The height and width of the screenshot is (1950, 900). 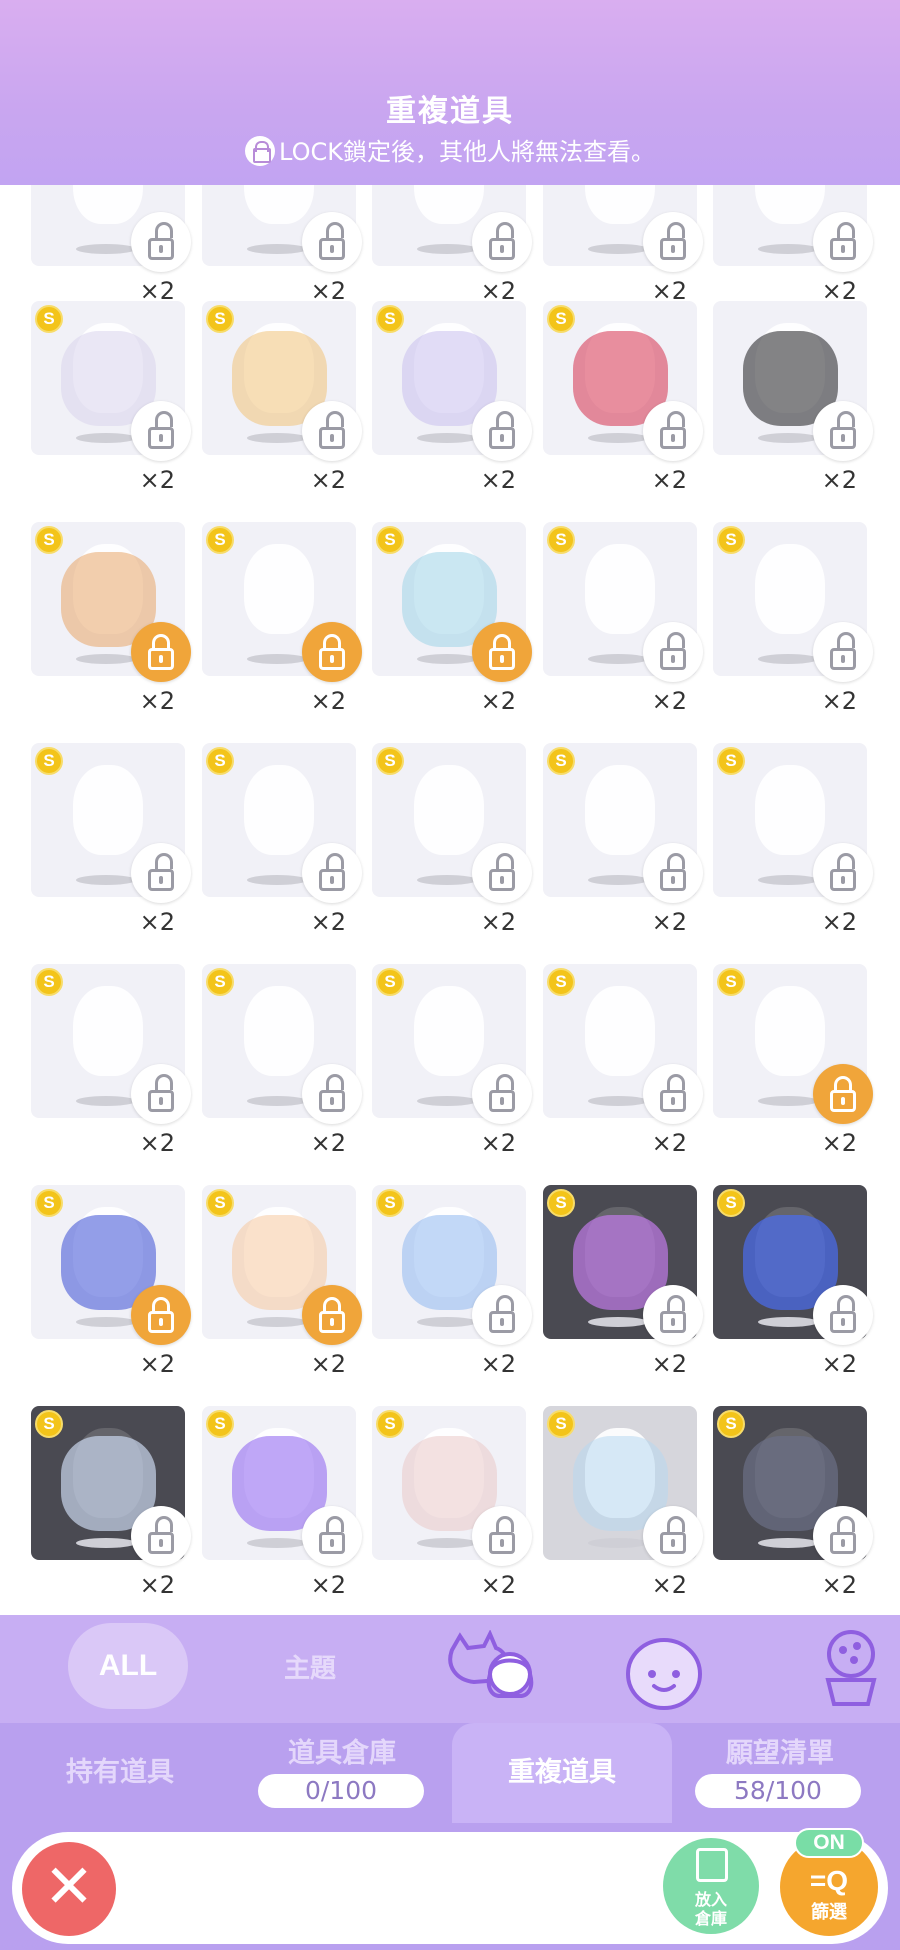 What do you see at coordinates (490, 1666) in the screenshot?
I see `hair-category-icon` at bounding box center [490, 1666].